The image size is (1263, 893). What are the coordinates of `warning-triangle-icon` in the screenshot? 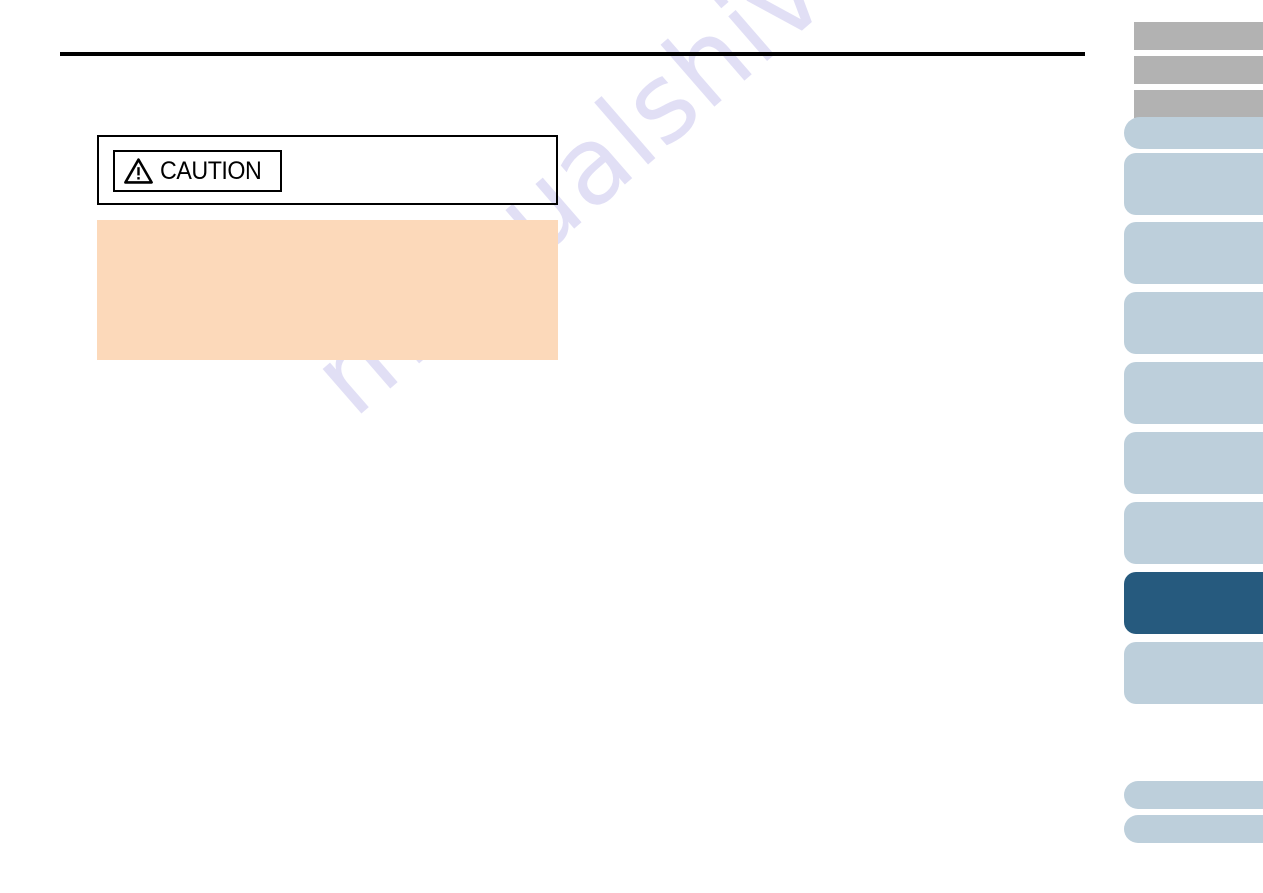 It's located at (138, 171).